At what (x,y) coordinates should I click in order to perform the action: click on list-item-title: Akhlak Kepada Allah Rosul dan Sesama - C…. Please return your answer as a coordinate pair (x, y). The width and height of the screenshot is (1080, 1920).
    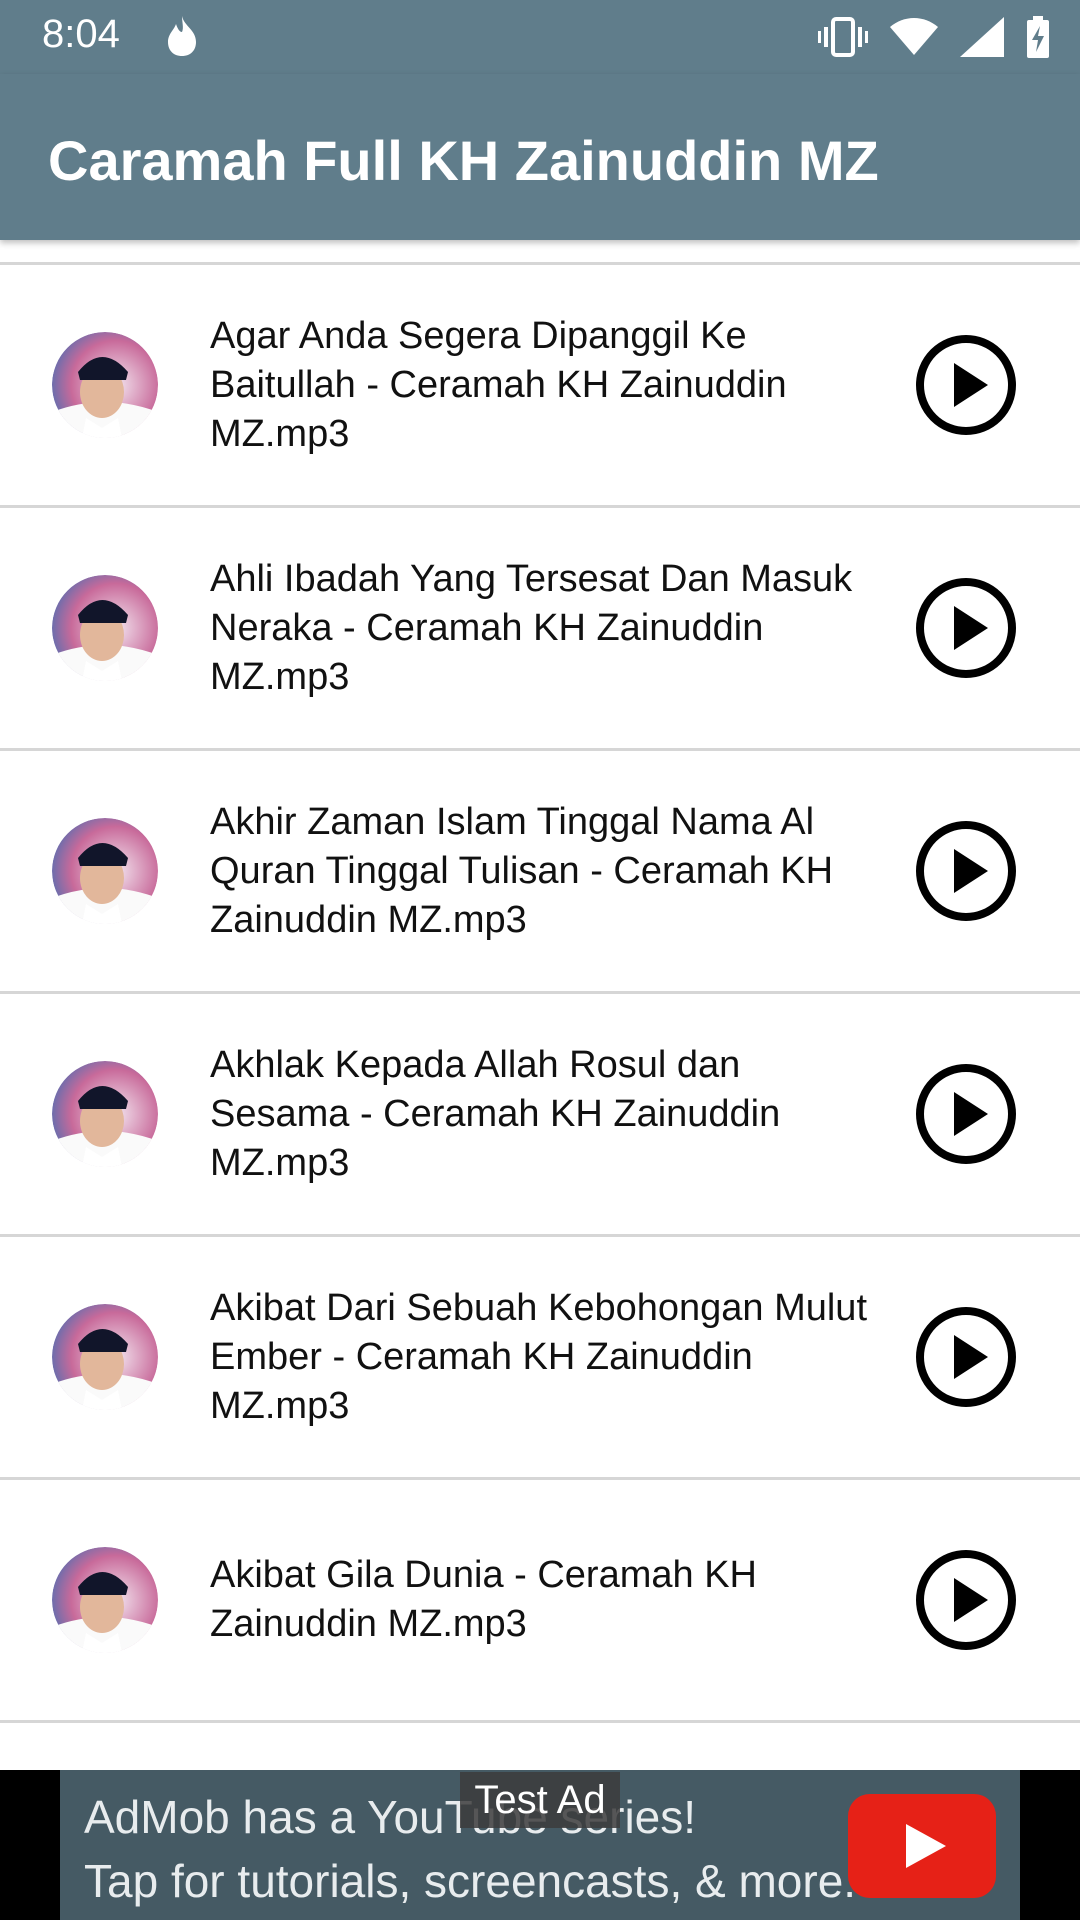
    Looking at the image, I should click on (495, 1113).